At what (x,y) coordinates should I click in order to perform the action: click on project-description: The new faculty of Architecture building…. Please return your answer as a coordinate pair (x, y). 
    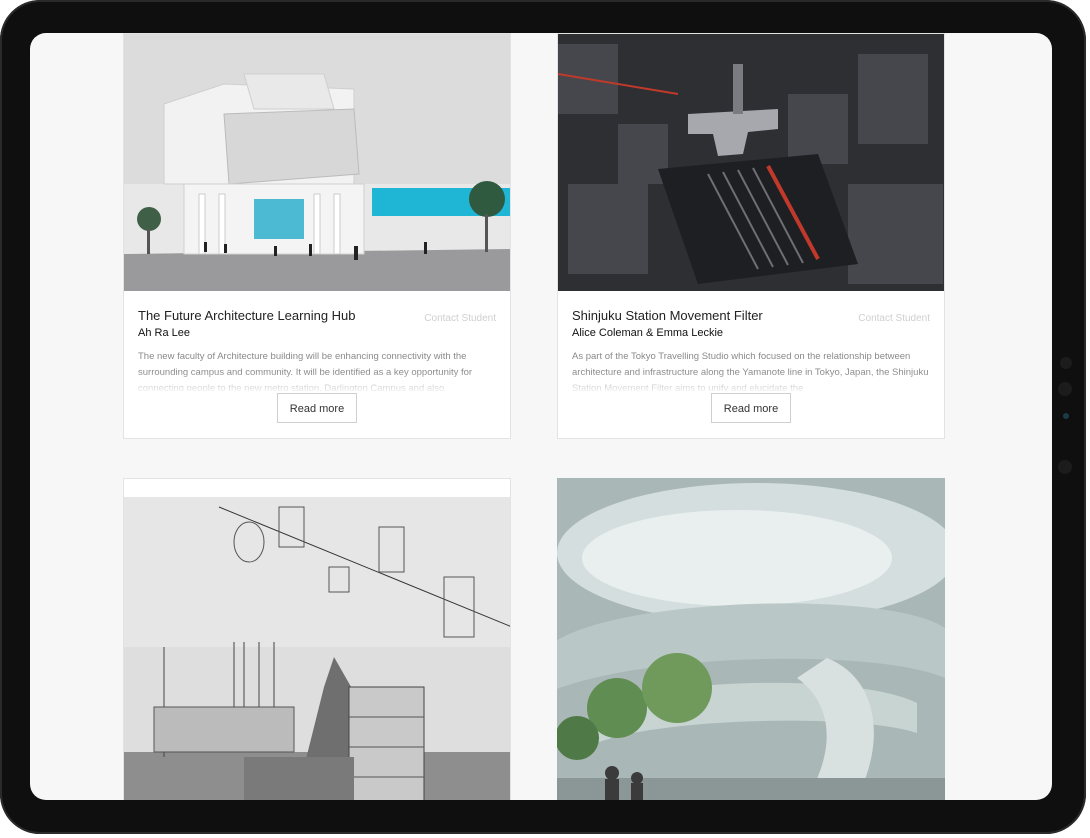
    Looking at the image, I should click on (305, 371).